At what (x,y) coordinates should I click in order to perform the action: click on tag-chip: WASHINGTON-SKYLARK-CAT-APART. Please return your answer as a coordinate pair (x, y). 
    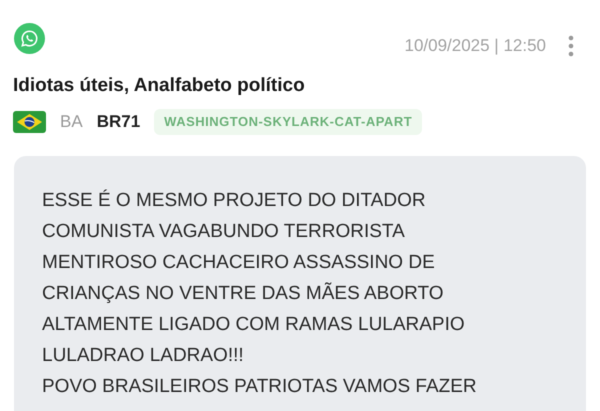
    Looking at the image, I should click on (288, 121).